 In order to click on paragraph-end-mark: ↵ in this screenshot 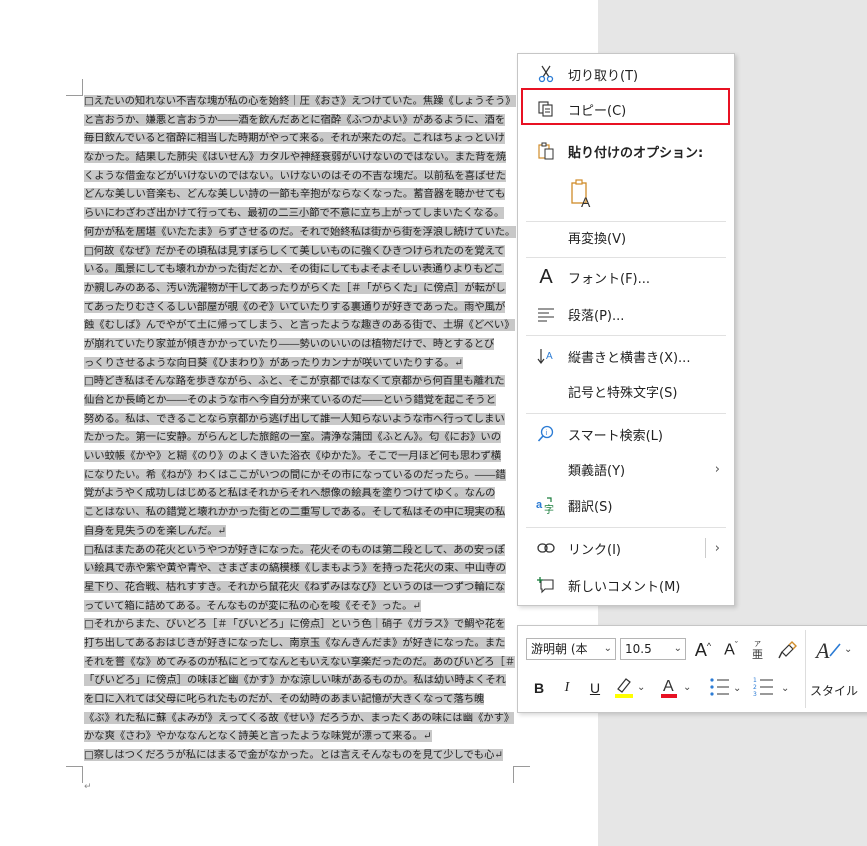, I will do `click(88, 787)`.